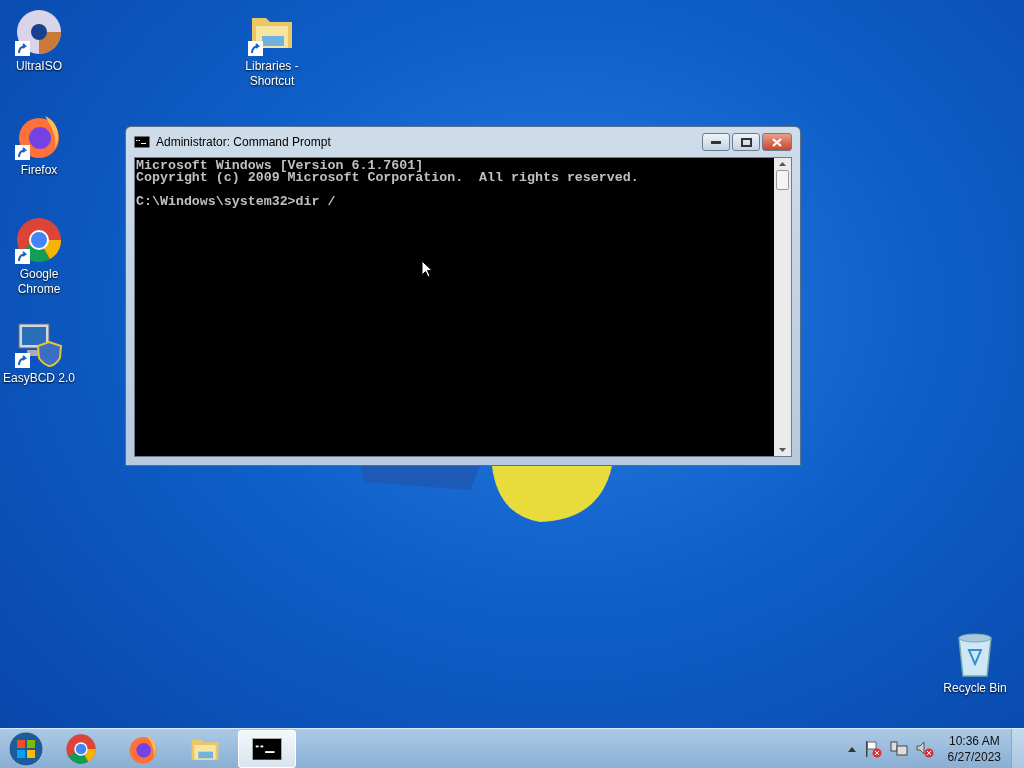  I want to click on desktop-shortcut: EasyBCD 2.0, so click(39, 353).